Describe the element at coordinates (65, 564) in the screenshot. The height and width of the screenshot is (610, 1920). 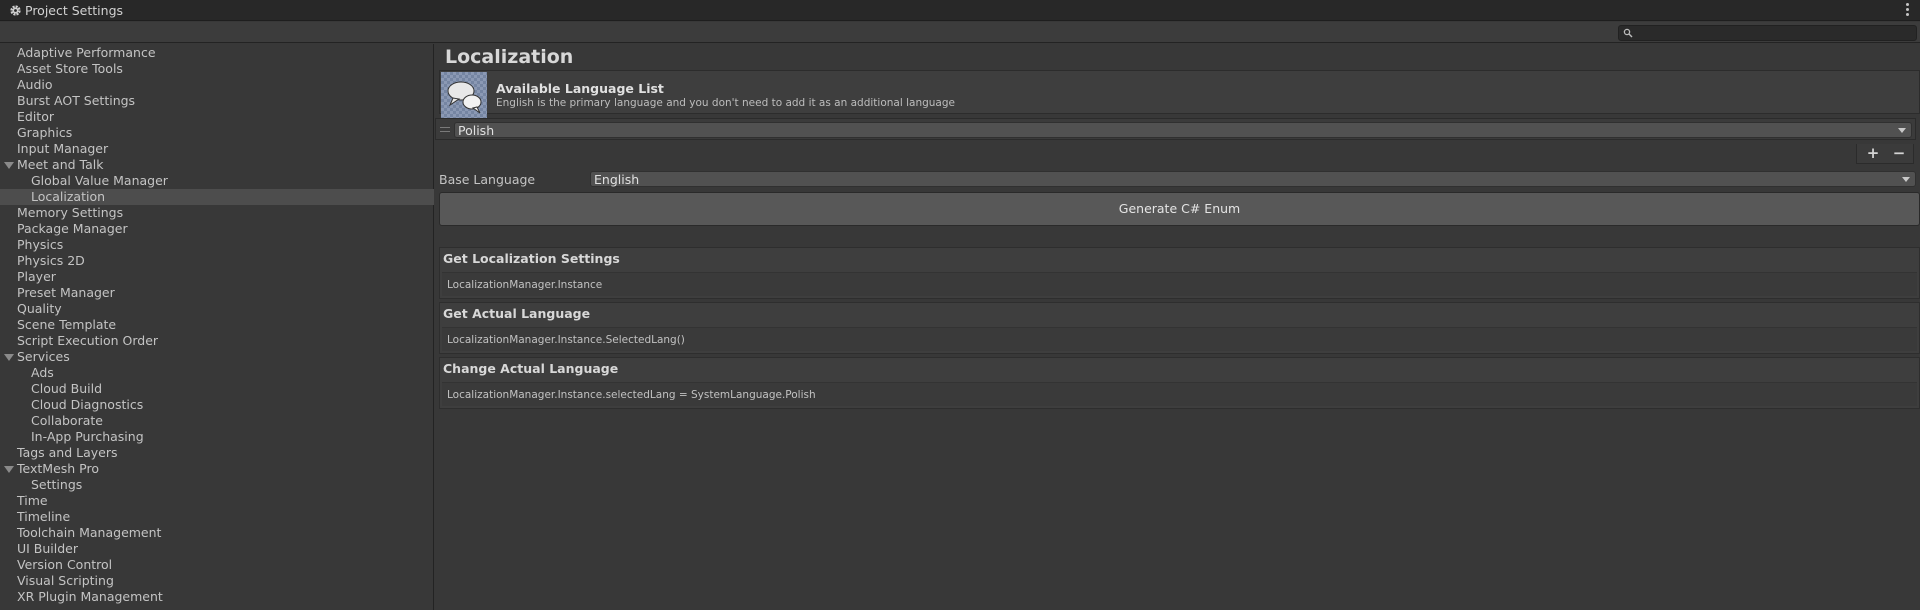
I see `sidebar-item-label: Version Control` at that location.